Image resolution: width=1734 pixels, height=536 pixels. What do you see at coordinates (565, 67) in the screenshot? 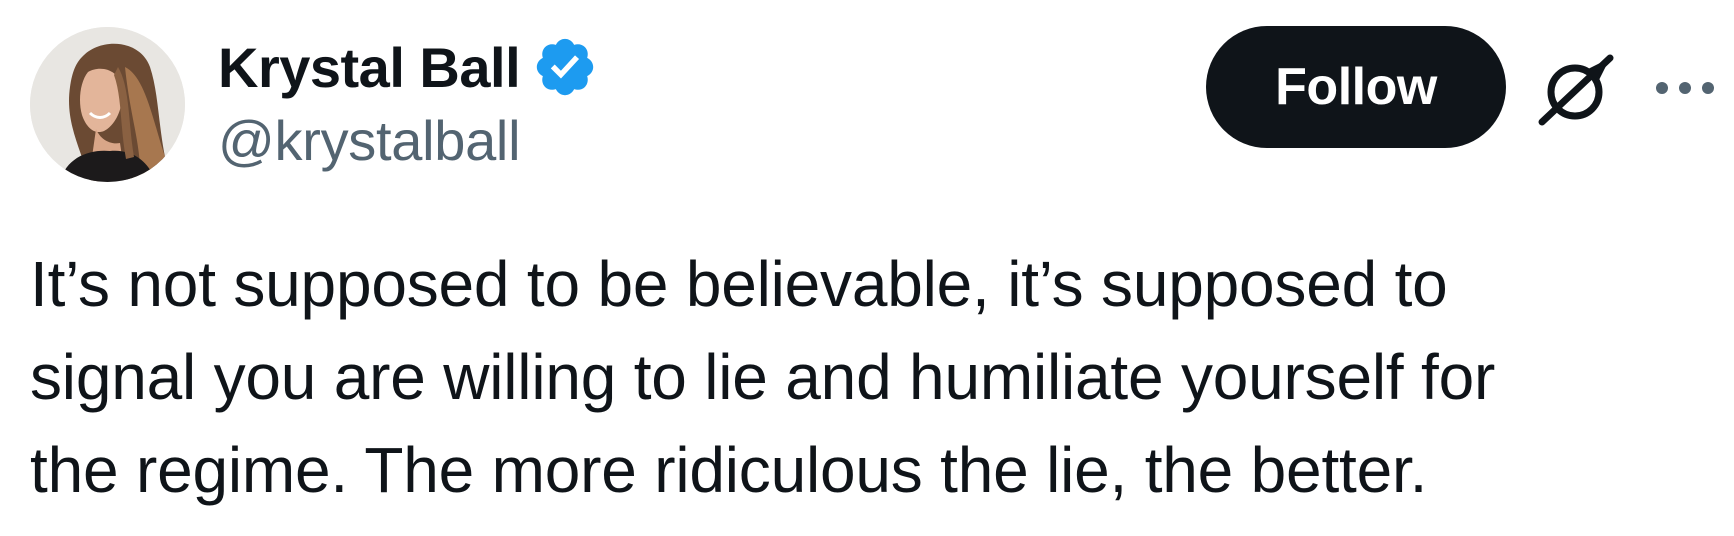
I see `verified-badge-icon` at bounding box center [565, 67].